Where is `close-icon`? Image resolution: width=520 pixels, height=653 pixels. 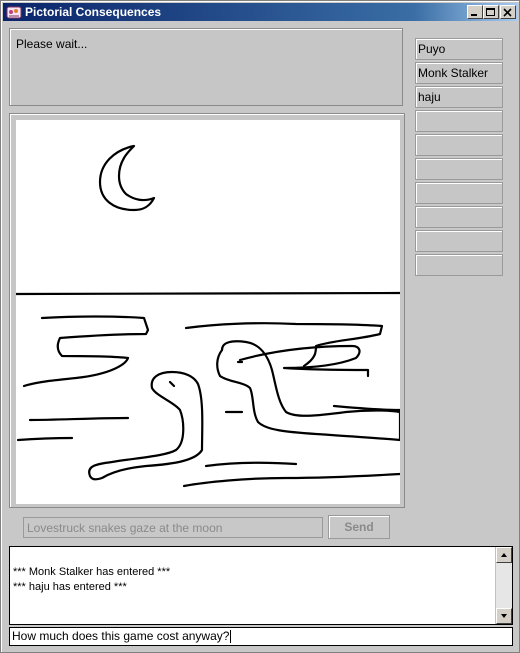
close-icon is located at coordinates (507, 12).